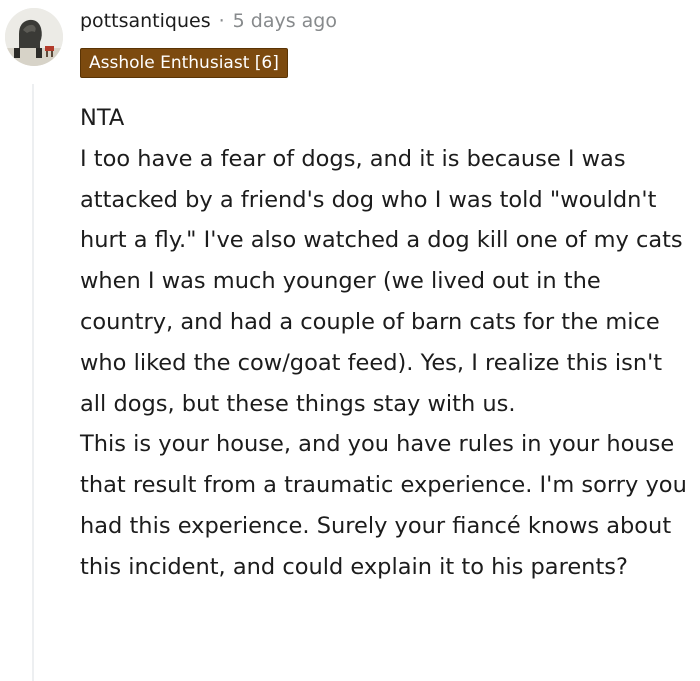 This screenshot has width=700, height=681. What do you see at coordinates (184, 63) in the screenshot?
I see `user-flair-badge: Asshole Enthusiast [6]` at bounding box center [184, 63].